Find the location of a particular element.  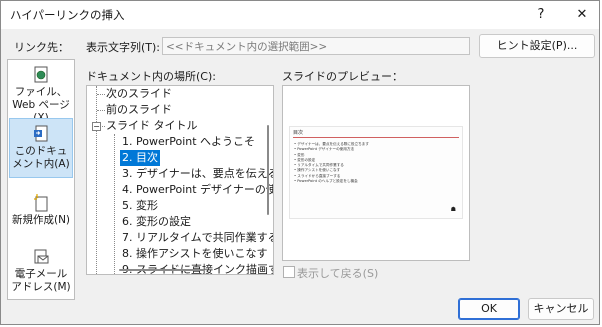

display-text-input: <<ドキュメント内の選択範囲>> is located at coordinates (316, 46).